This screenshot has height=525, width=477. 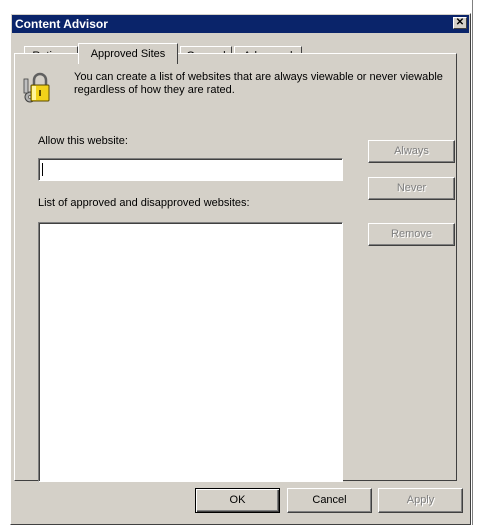 I want to click on tab-approved-sites: Approved Sites, so click(x=128, y=53).